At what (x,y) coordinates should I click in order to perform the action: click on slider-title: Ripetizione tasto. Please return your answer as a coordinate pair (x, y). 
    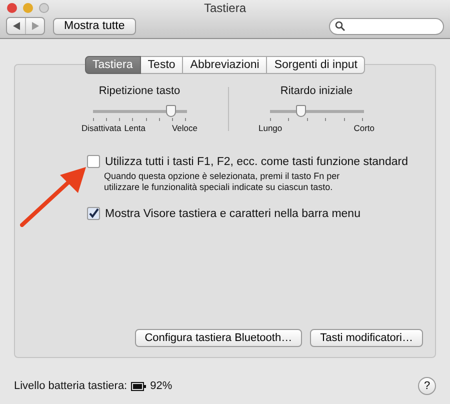
    Looking at the image, I should click on (139, 91).